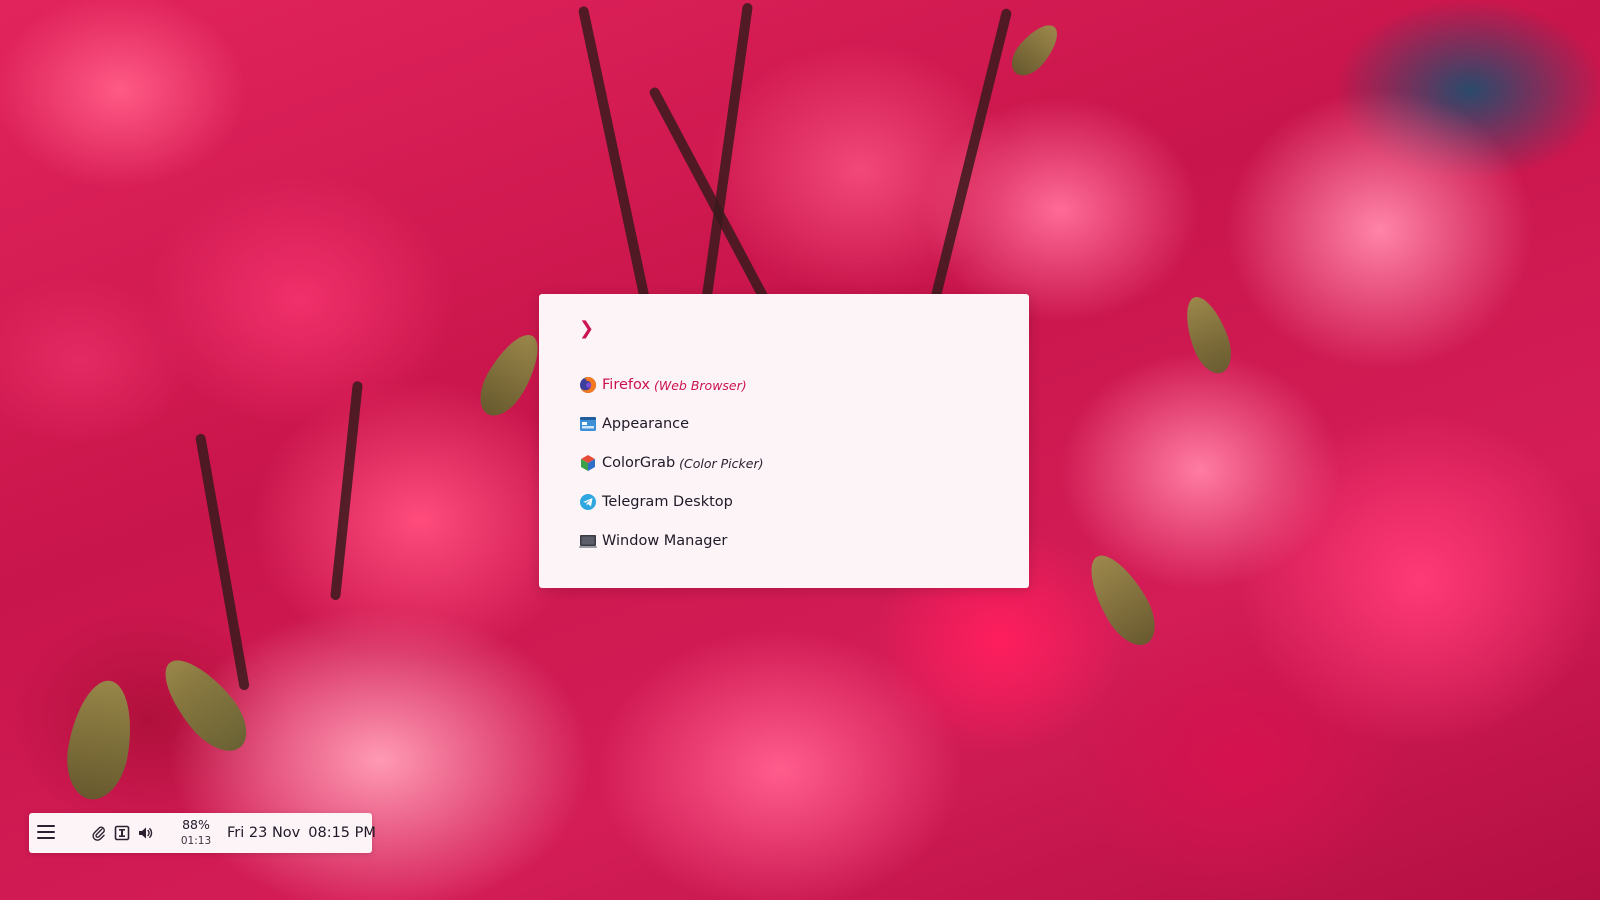 This screenshot has width=1600, height=900. I want to click on entry-generic-name: (Web Browser), so click(700, 385).